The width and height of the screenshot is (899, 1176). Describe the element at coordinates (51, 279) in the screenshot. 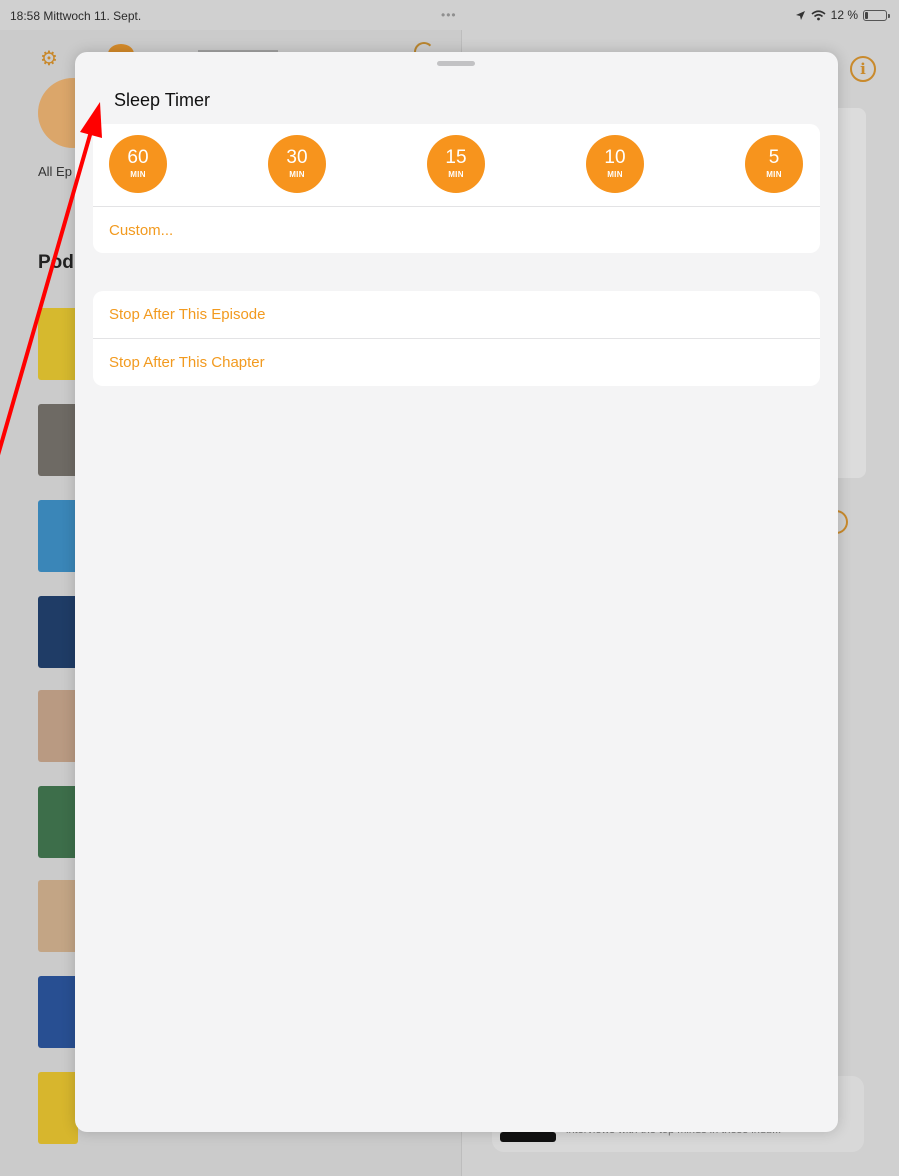

I see `annotation-arrow` at that location.